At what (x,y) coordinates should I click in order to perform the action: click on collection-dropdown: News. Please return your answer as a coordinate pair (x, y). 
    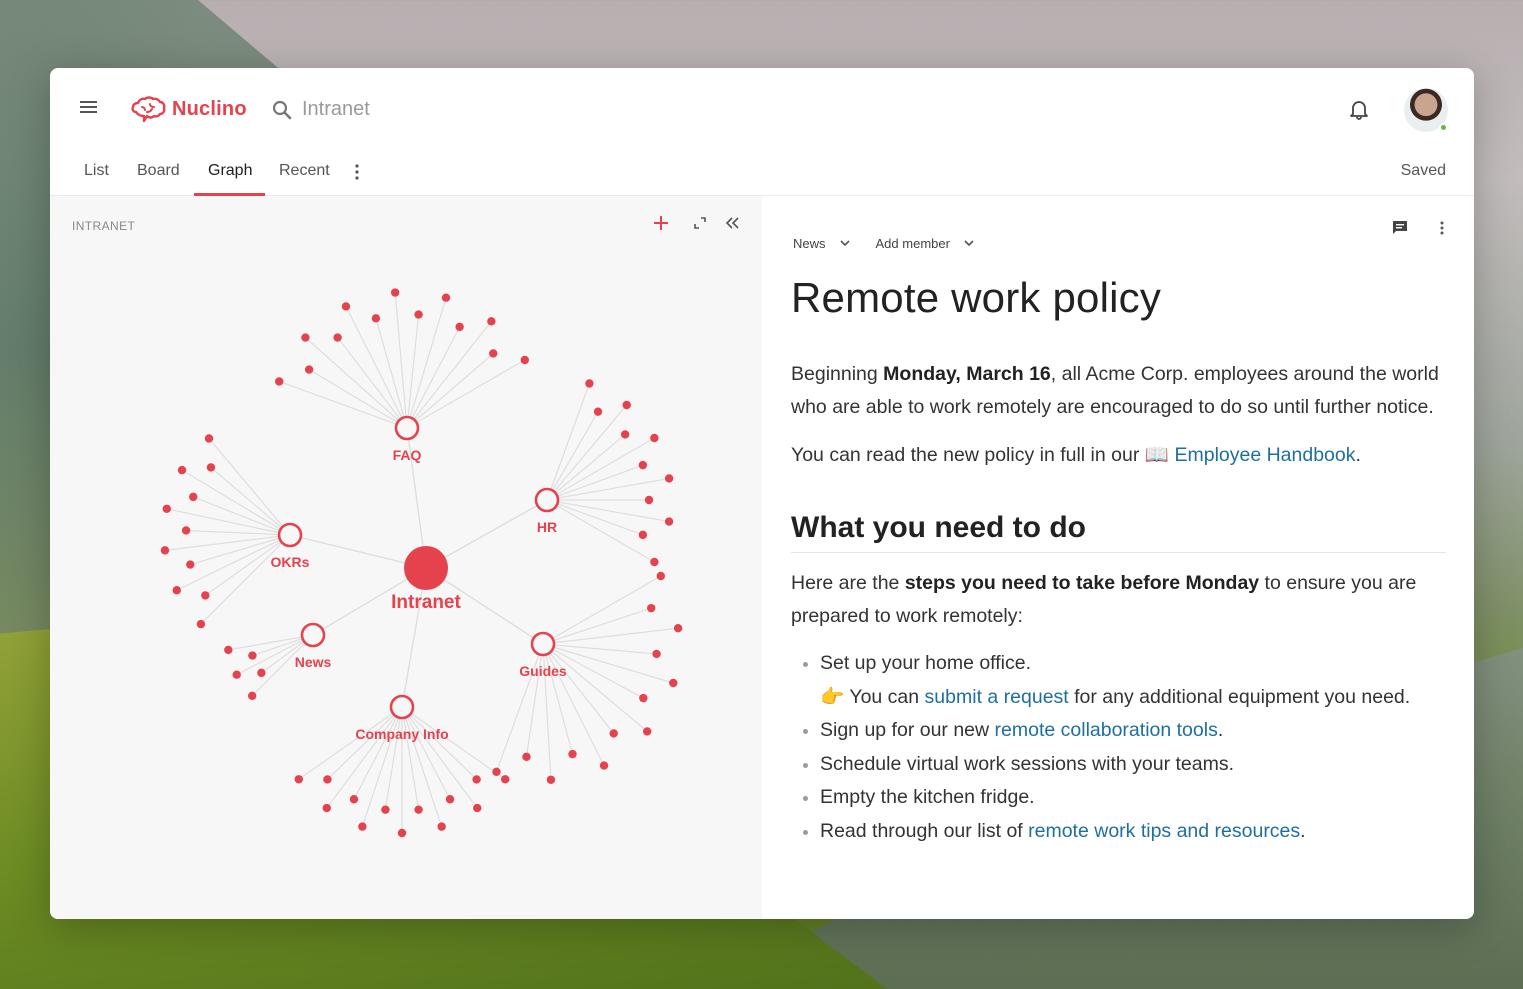
    Looking at the image, I should click on (809, 243).